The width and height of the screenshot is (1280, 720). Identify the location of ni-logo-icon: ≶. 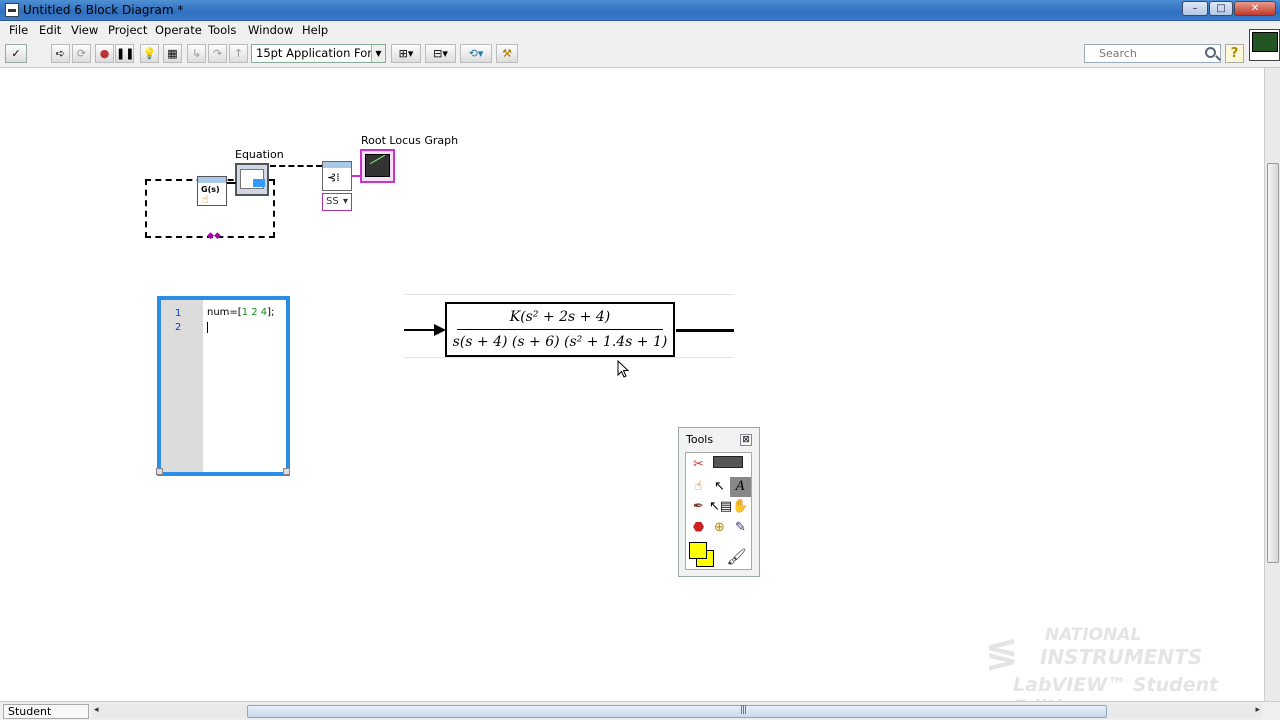
(1002, 653).